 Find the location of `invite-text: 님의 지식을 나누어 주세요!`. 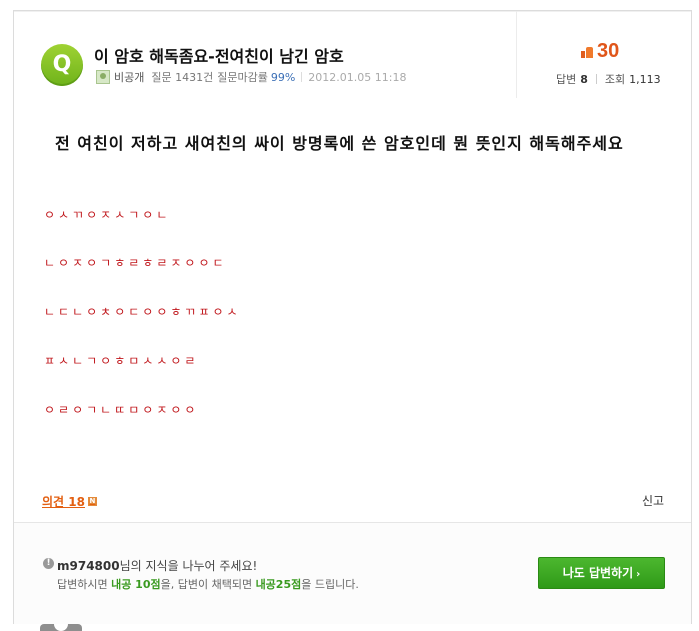

invite-text: 님의 지식을 나누어 주세요! is located at coordinates (188, 566).